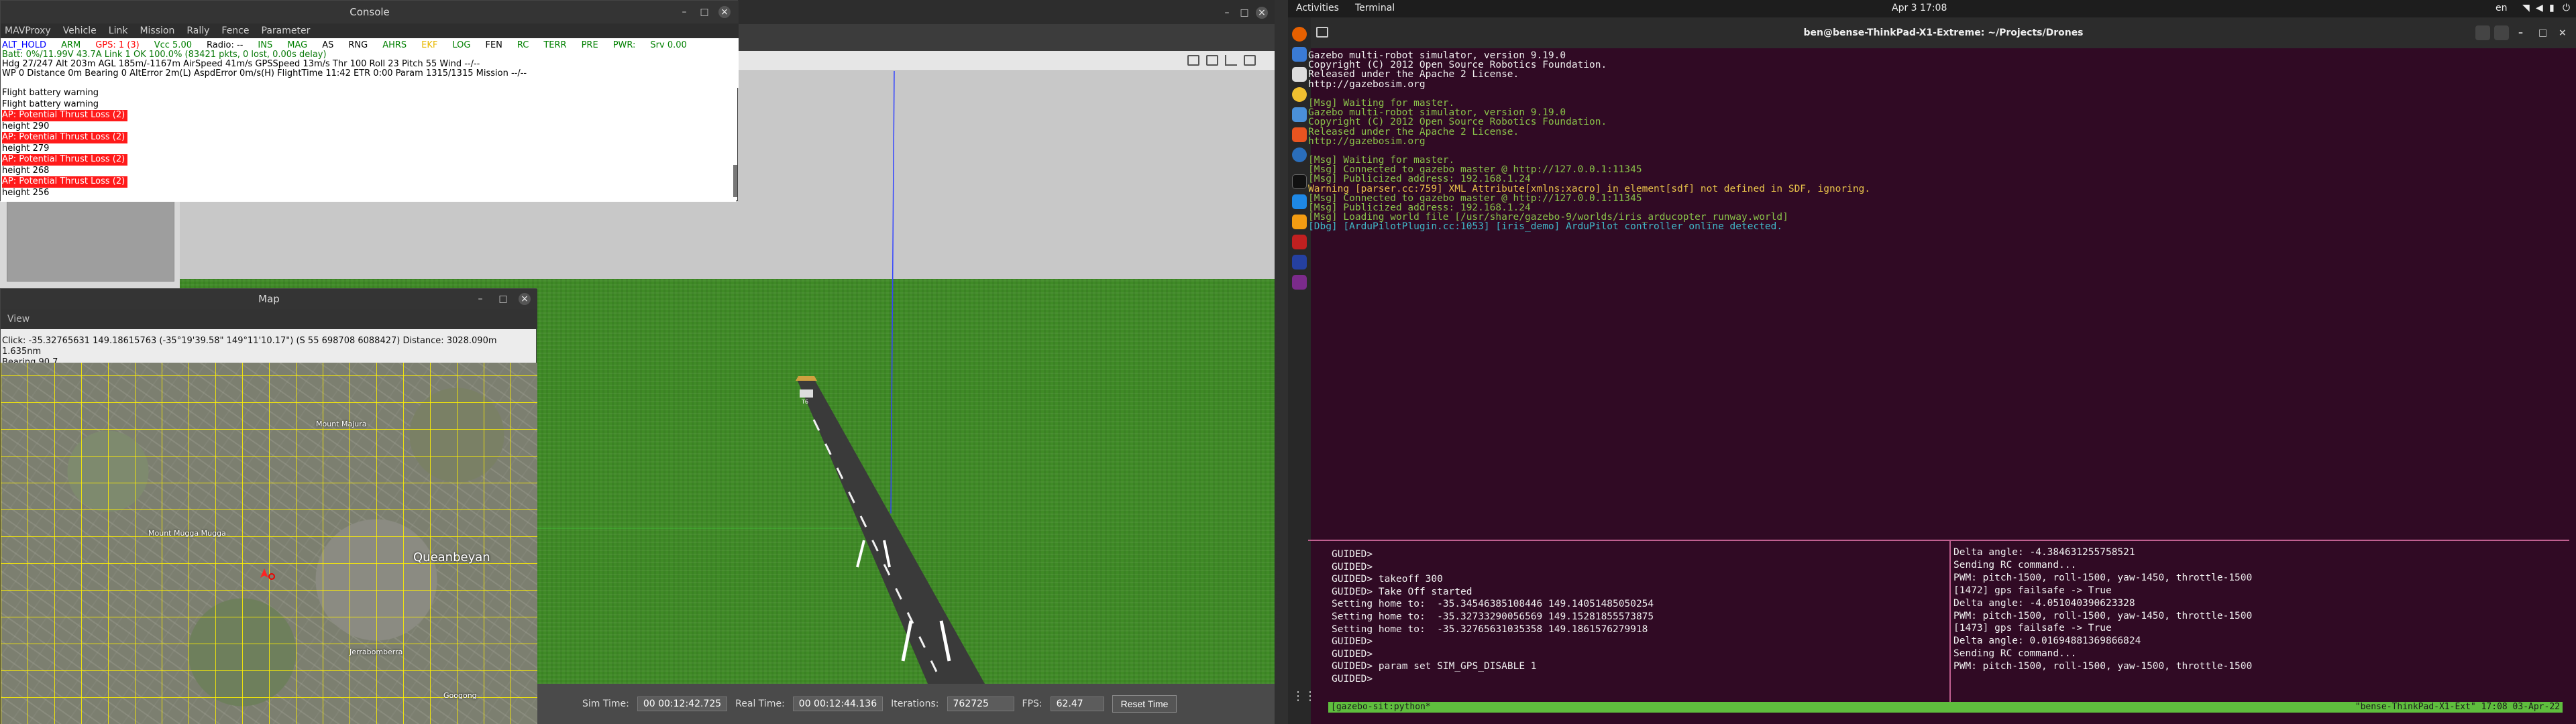 Image resolution: width=2576 pixels, height=724 pixels. What do you see at coordinates (197, 30) in the screenshot?
I see `console-menu-item: Rally` at bounding box center [197, 30].